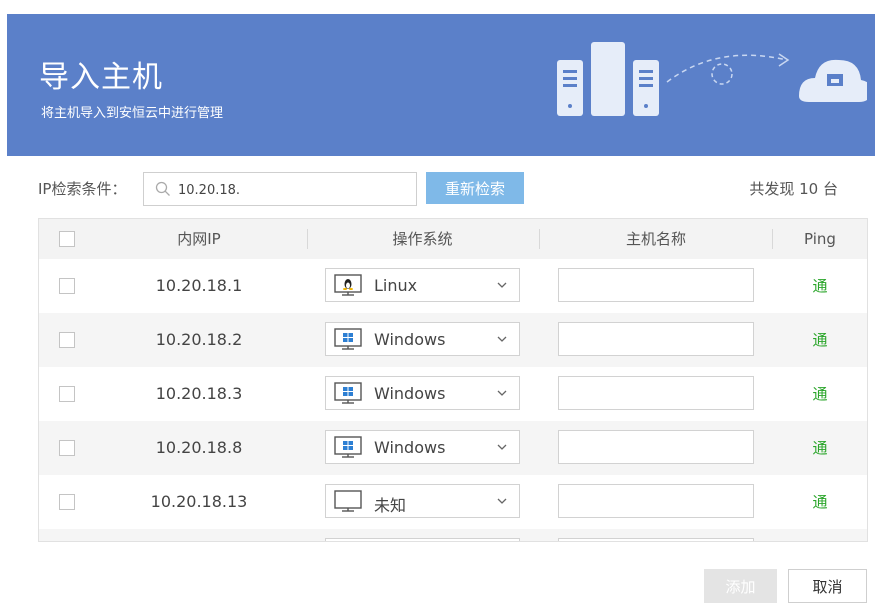  Describe the element at coordinates (453, 535) in the screenshot. I see `table-row-partial` at that location.